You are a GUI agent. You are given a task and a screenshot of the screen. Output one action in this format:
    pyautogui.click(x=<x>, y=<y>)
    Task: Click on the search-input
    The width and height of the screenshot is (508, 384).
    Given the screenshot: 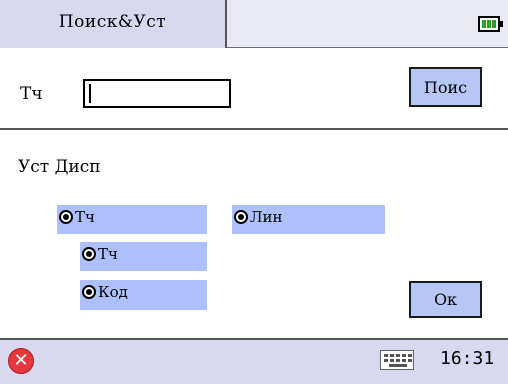 What is the action you would take?
    pyautogui.click(x=157, y=93)
    